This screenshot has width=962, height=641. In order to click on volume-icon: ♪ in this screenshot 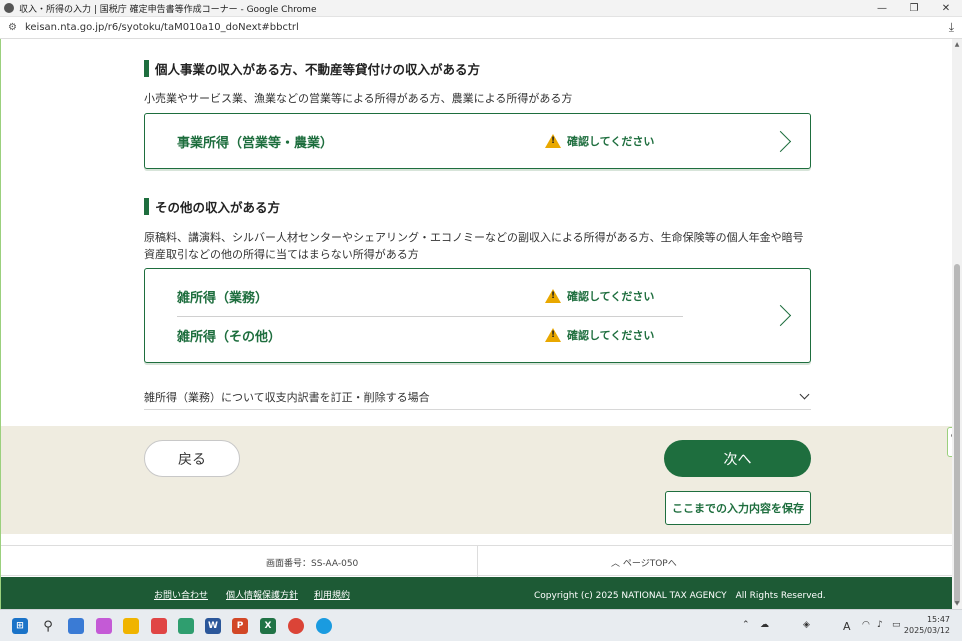, I will do `click(880, 625)`.